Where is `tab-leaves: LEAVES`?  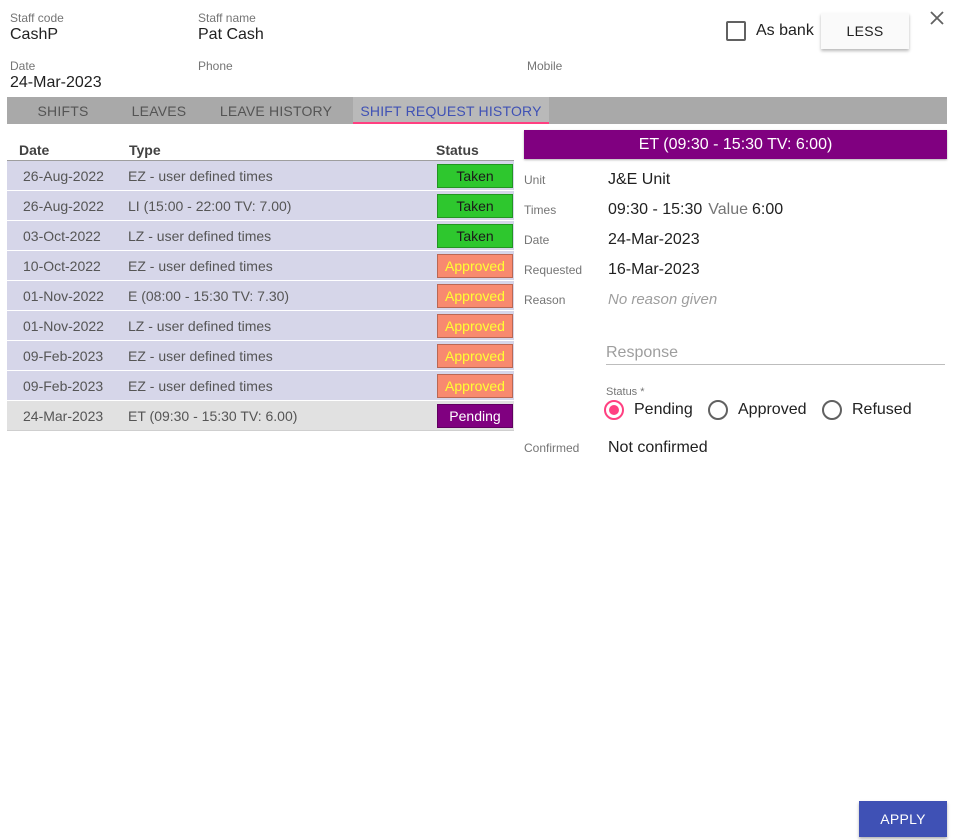
tab-leaves: LEAVES is located at coordinates (159, 110).